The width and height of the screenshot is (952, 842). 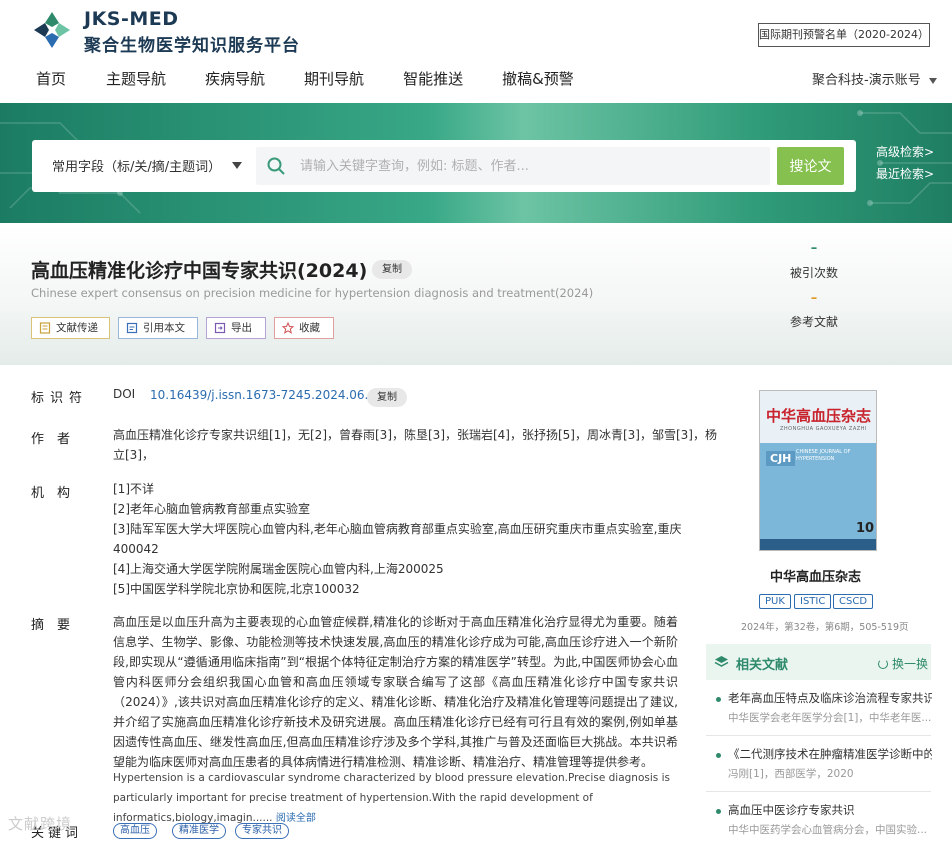 What do you see at coordinates (433, 78) in the screenshot?
I see `nav-smart-push: 智能推送` at bounding box center [433, 78].